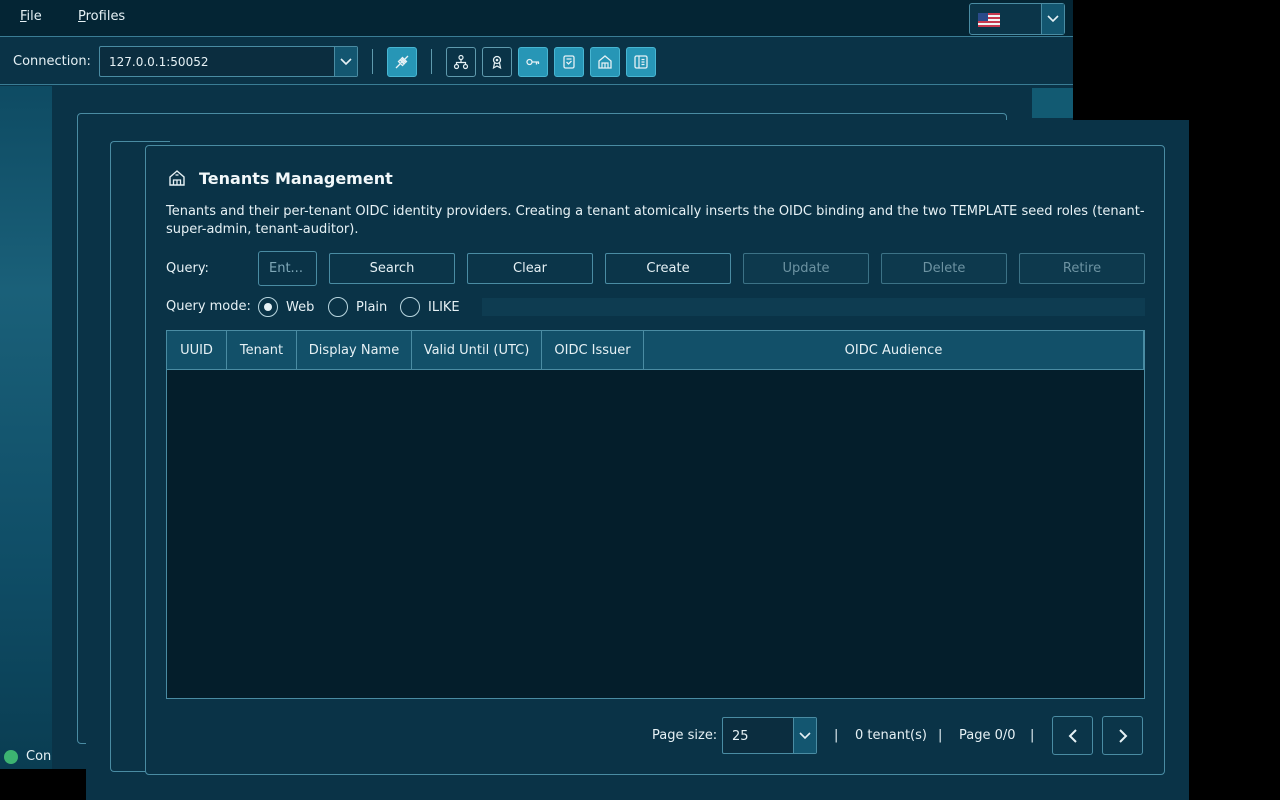  What do you see at coordinates (1052, 103) in the screenshot?
I see `workspace-accent` at bounding box center [1052, 103].